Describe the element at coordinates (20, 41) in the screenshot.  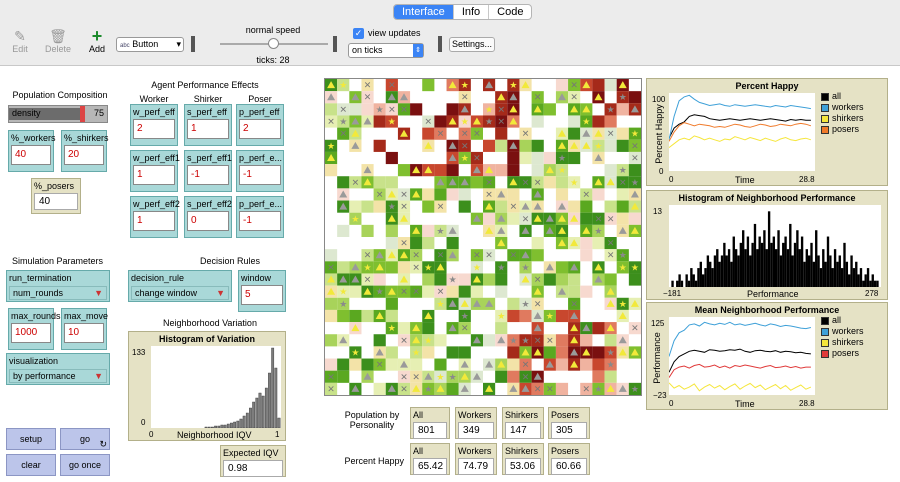
I see `edit-button: ✎ Edit` at that location.